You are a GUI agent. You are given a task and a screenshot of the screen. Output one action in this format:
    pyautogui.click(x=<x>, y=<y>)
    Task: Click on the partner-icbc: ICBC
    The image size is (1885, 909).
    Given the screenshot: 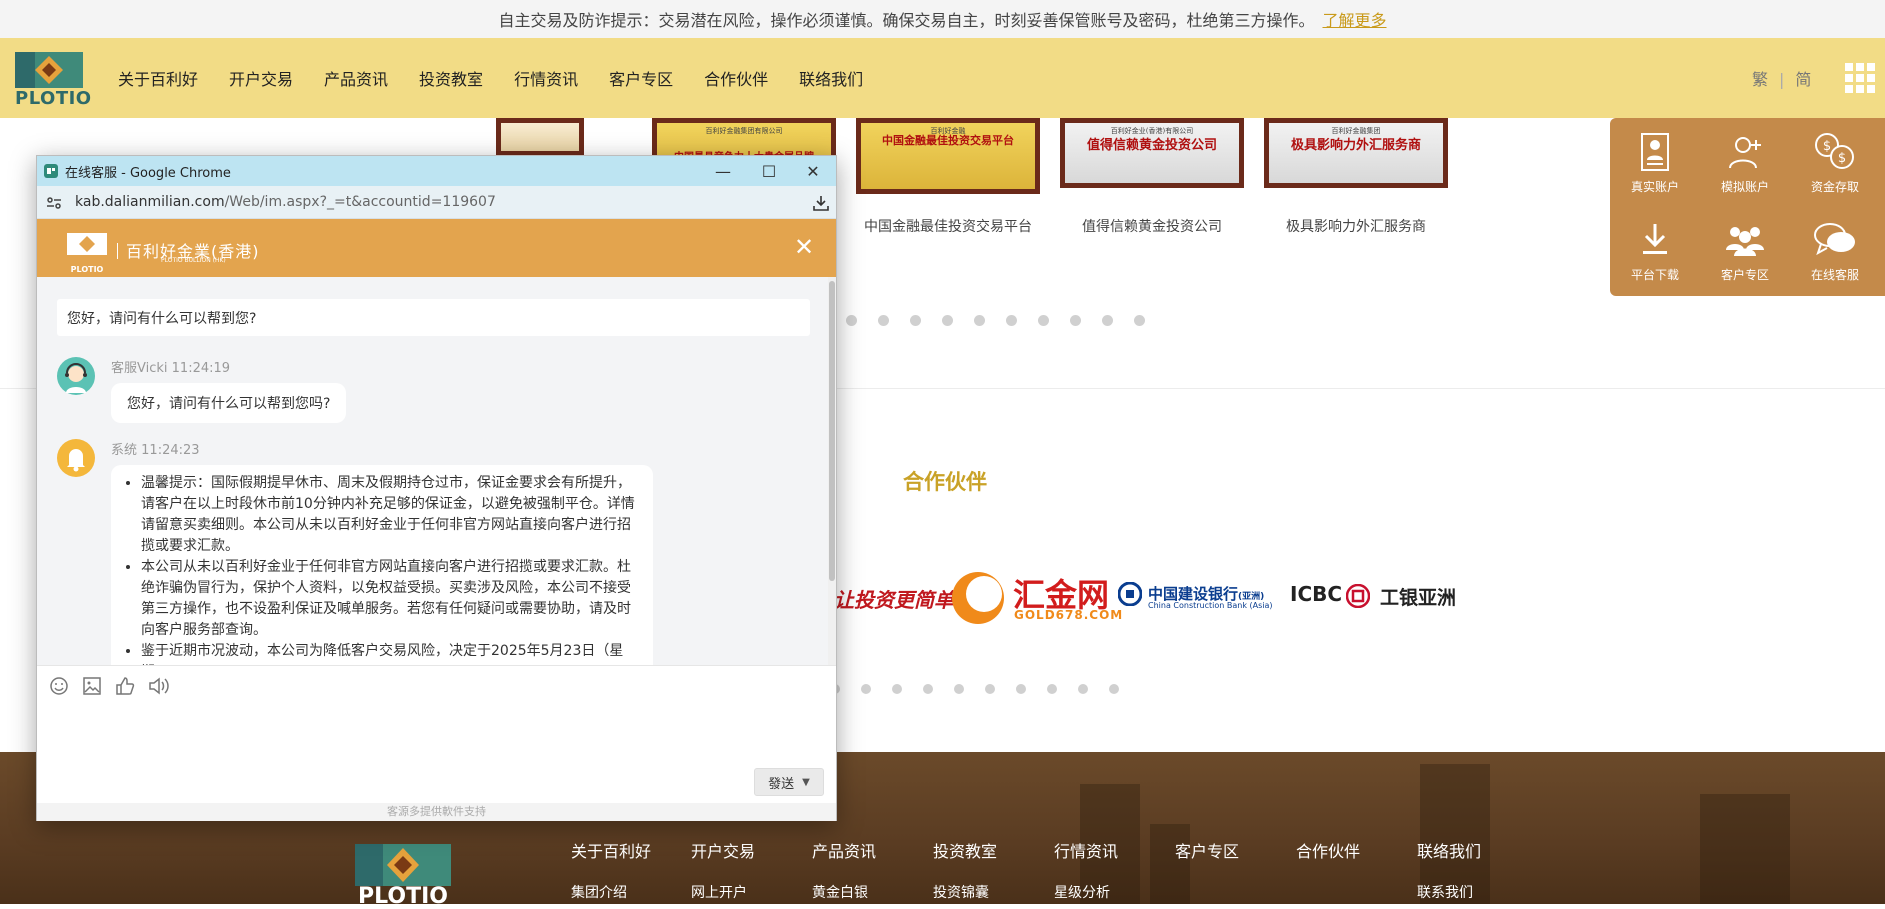 What is the action you would take?
    pyautogui.click(x=1316, y=594)
    